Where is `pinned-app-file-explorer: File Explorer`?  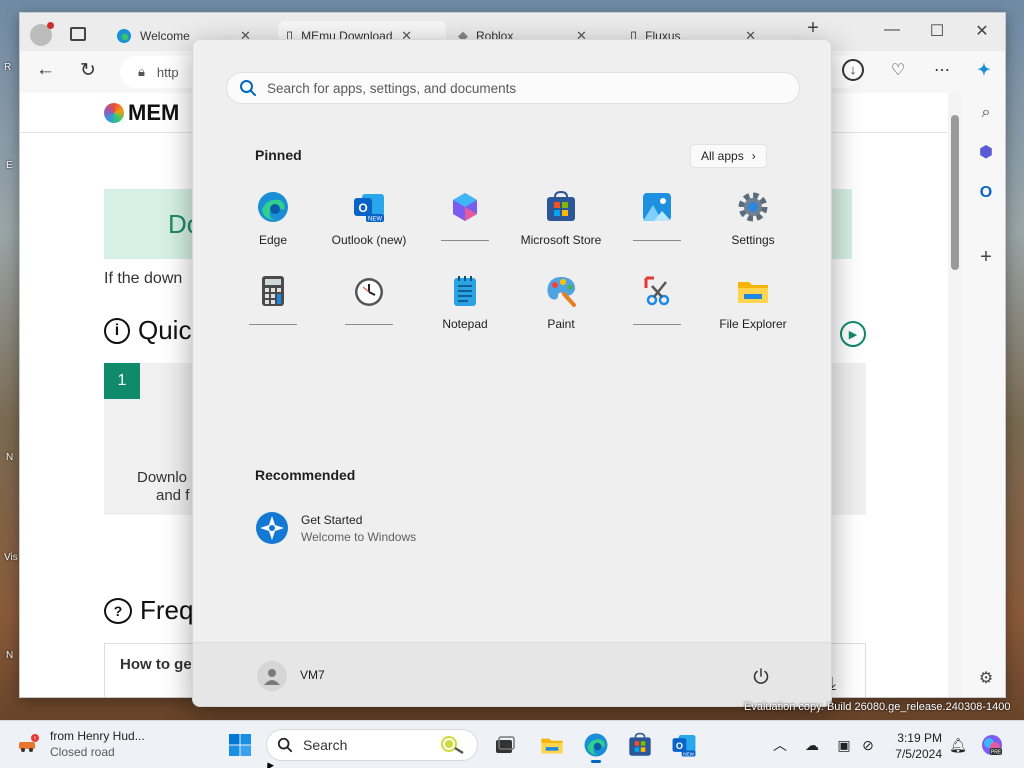
pinned-app-file-explorer: File Explorer is located at coordinates (753, 311).